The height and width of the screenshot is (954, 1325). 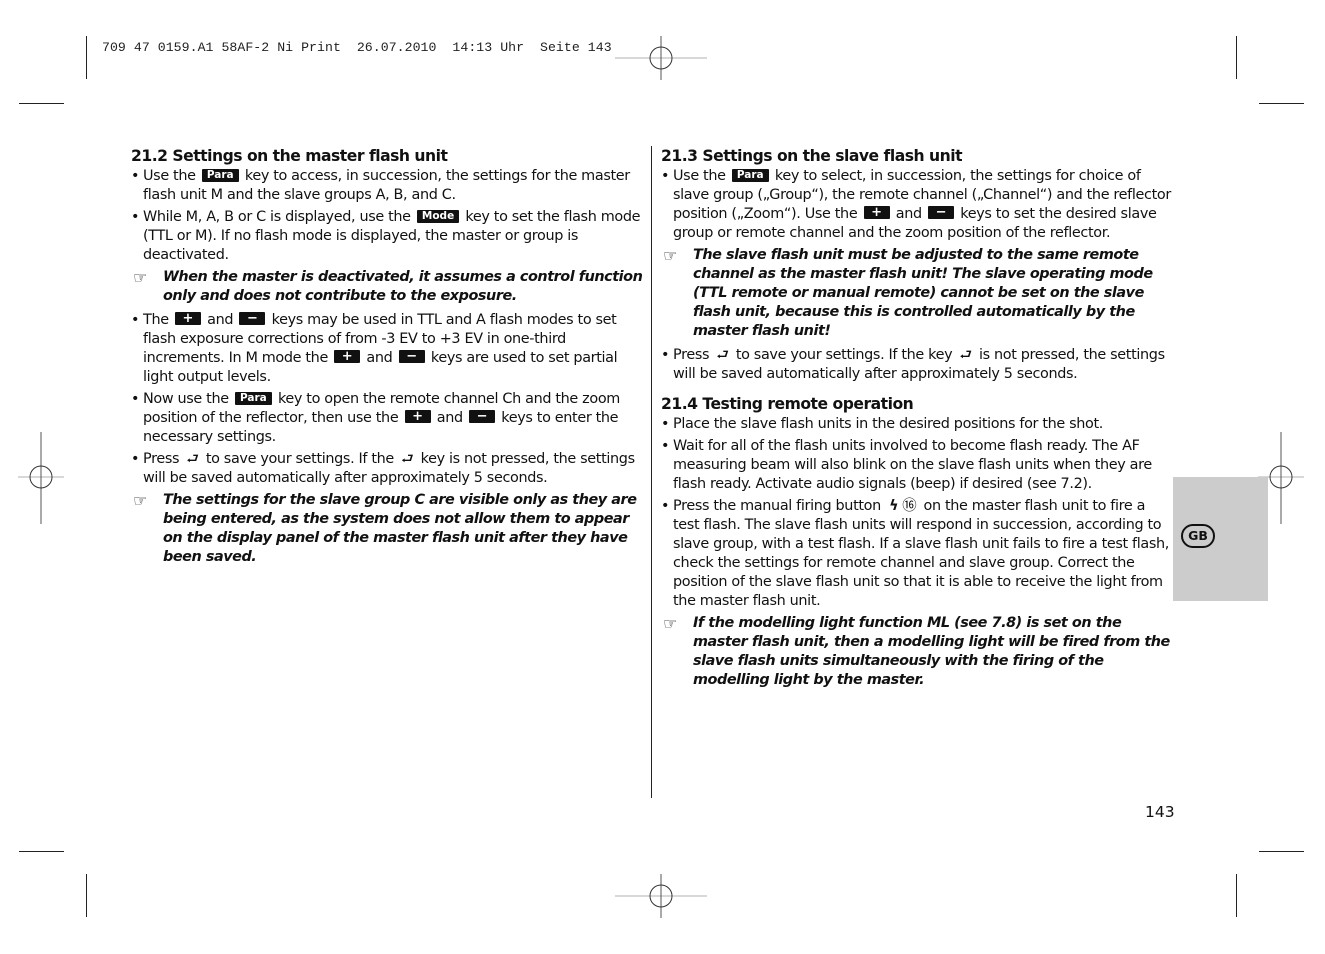 What do you see at coordinates (651, 472) in the screenshot?
I see `column-divider` at bounding box center [651, 472].